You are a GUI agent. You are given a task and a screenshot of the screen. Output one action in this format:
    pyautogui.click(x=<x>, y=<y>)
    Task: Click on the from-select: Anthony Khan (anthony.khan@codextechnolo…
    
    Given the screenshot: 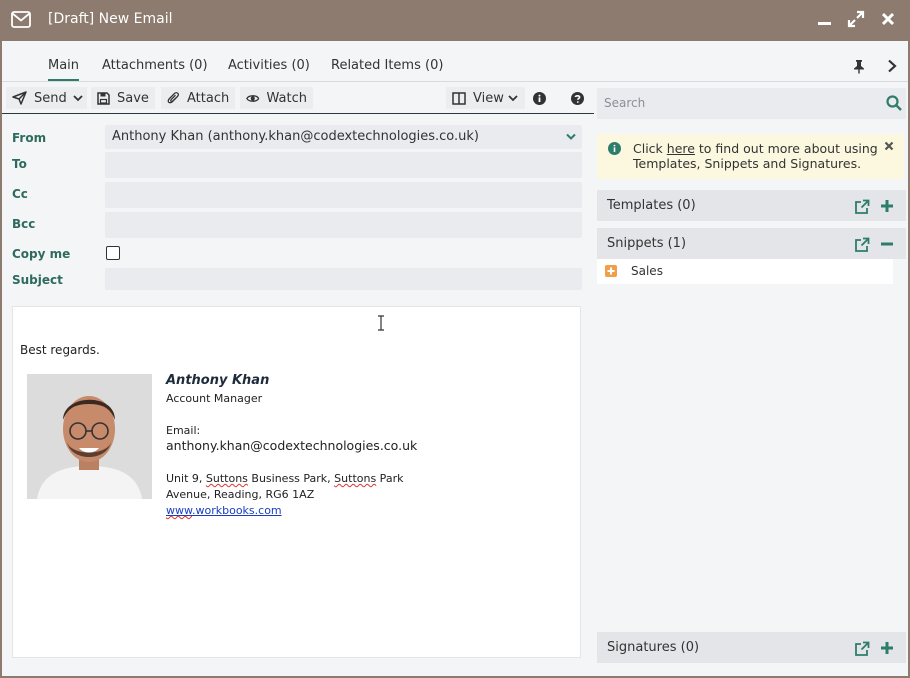 What is the action you would take?
    pyautogui.click(x=343, y=137)
    